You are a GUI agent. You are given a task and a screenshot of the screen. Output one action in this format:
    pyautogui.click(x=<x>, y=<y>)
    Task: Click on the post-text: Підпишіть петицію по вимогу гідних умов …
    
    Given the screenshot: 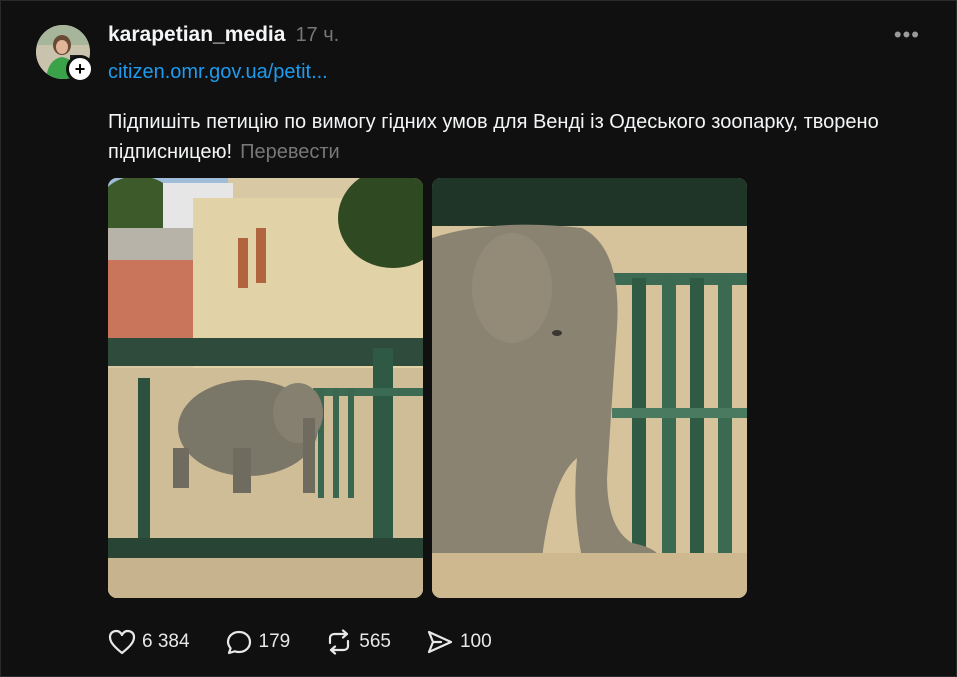 What is the action you would take?
    pyautogui.click(x=508, y=137)
    